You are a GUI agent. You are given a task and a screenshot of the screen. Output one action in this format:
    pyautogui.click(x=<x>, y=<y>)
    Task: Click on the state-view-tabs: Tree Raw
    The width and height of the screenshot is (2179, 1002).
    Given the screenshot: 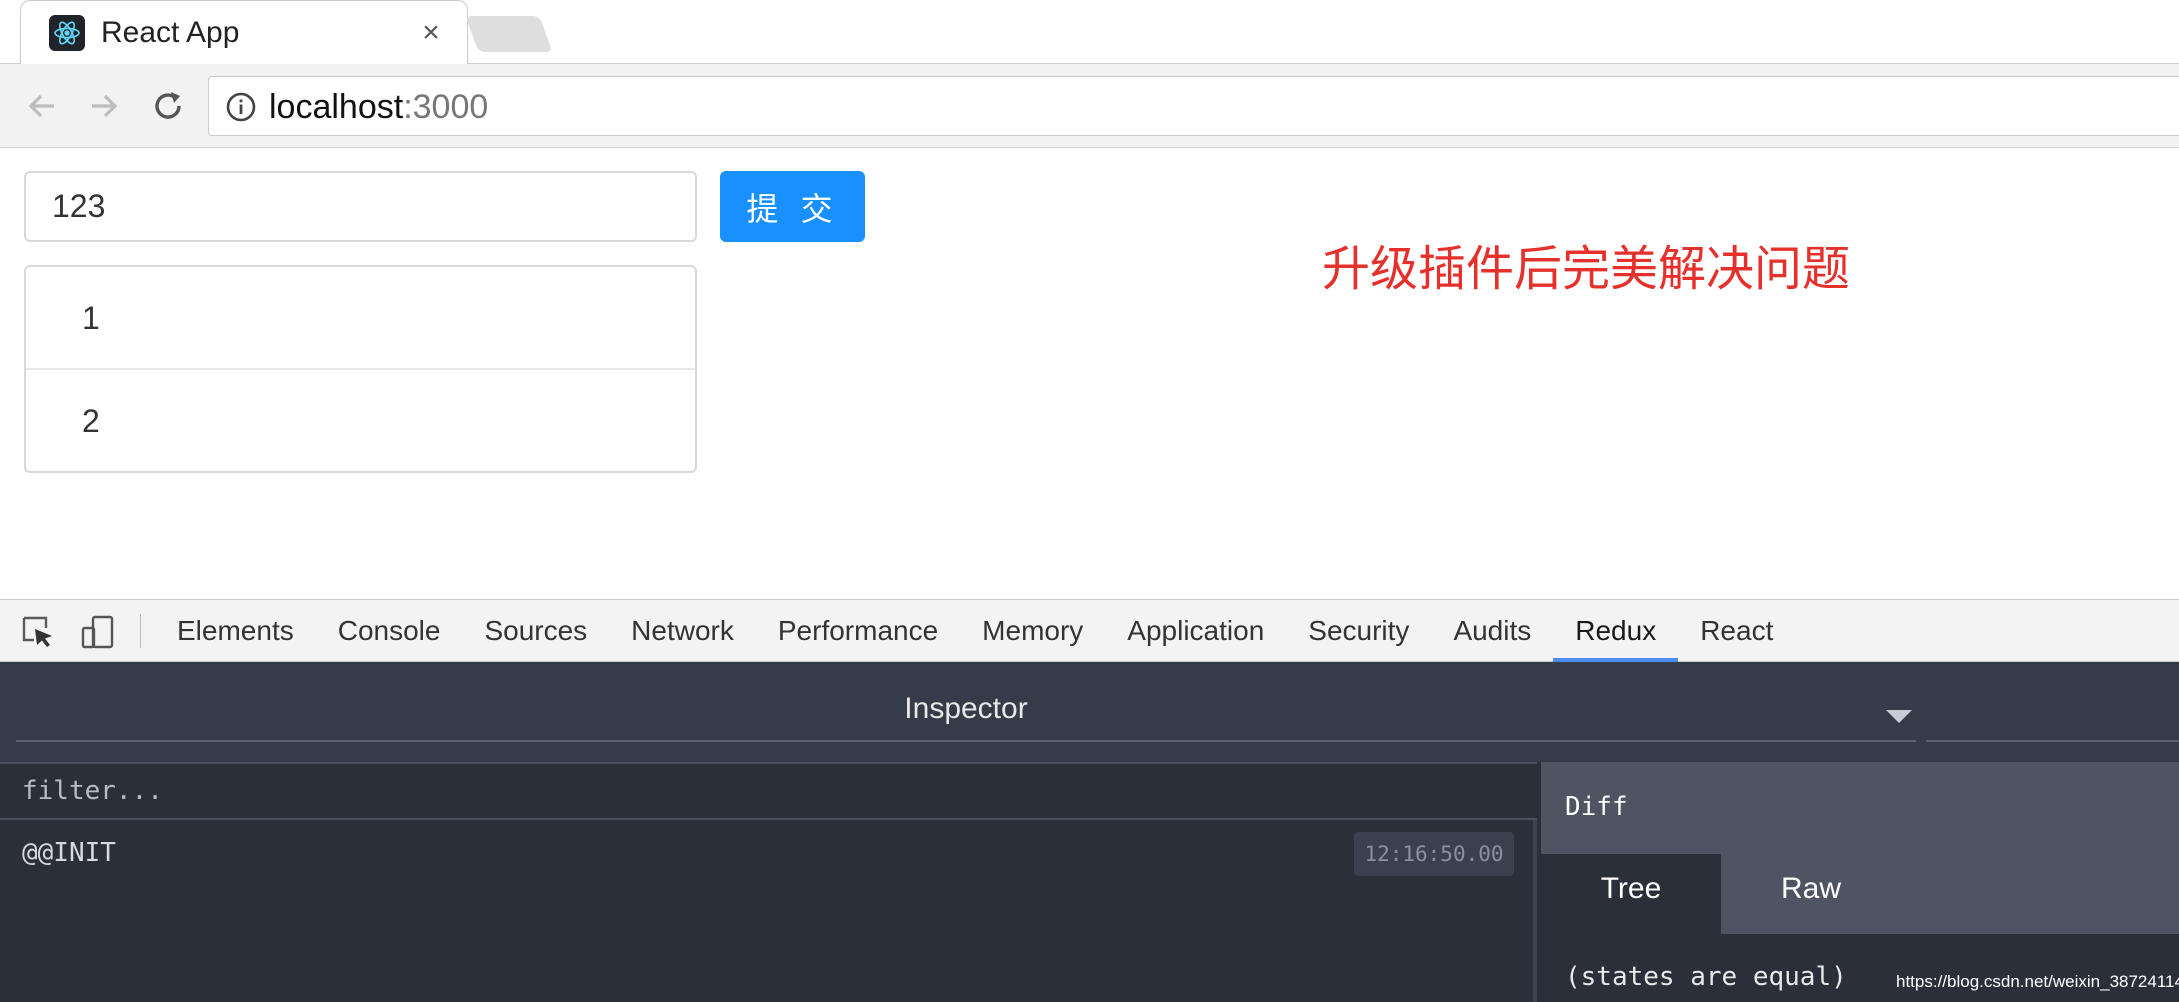 What is the action you would take?
    pyautogui.click(x=1860, y=894)
    